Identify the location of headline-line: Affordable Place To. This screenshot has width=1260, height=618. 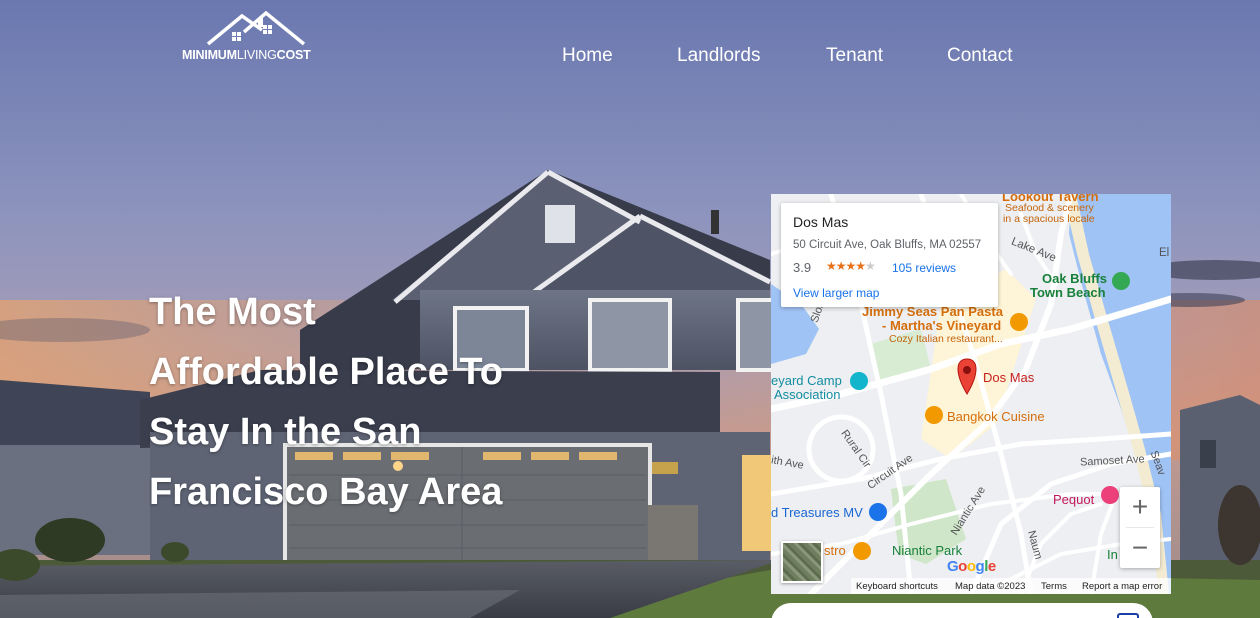
(326, 372).